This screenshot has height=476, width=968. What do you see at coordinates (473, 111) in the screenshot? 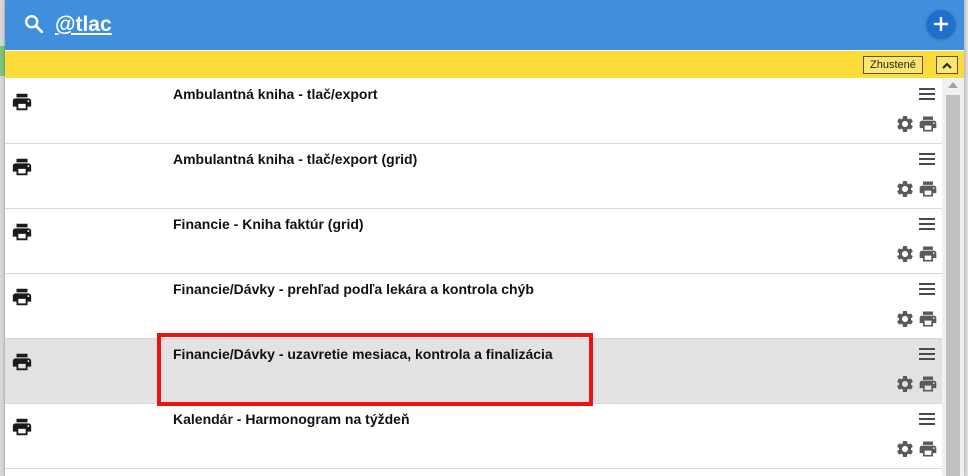
I see `report-row: Ambulantná kniha - tlač/export` at bounding box center [473, 111].